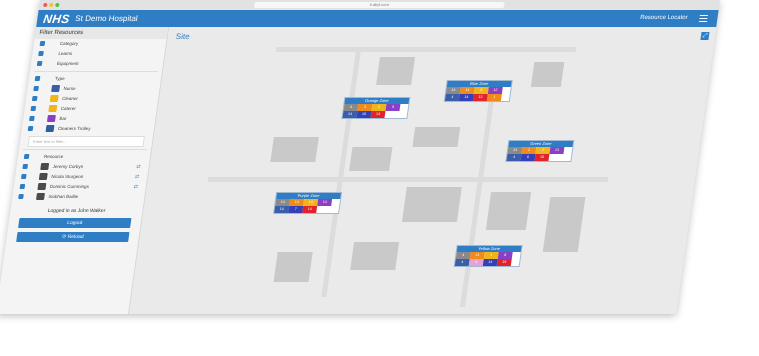  What do you see at coordinates (96, 64) in the screenshot?
I see `category-row: Equipment` at bounding box center [96, 64].